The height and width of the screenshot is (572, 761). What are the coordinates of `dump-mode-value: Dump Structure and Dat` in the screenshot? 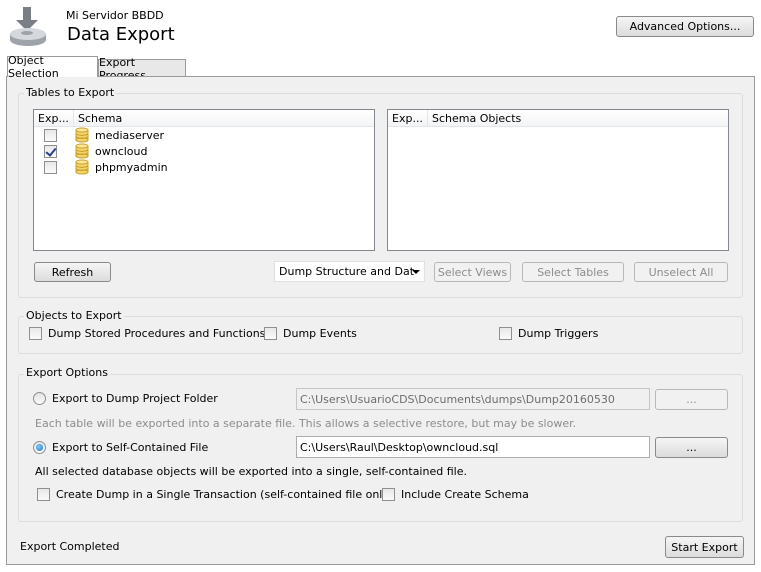 It's located at (347, 271).